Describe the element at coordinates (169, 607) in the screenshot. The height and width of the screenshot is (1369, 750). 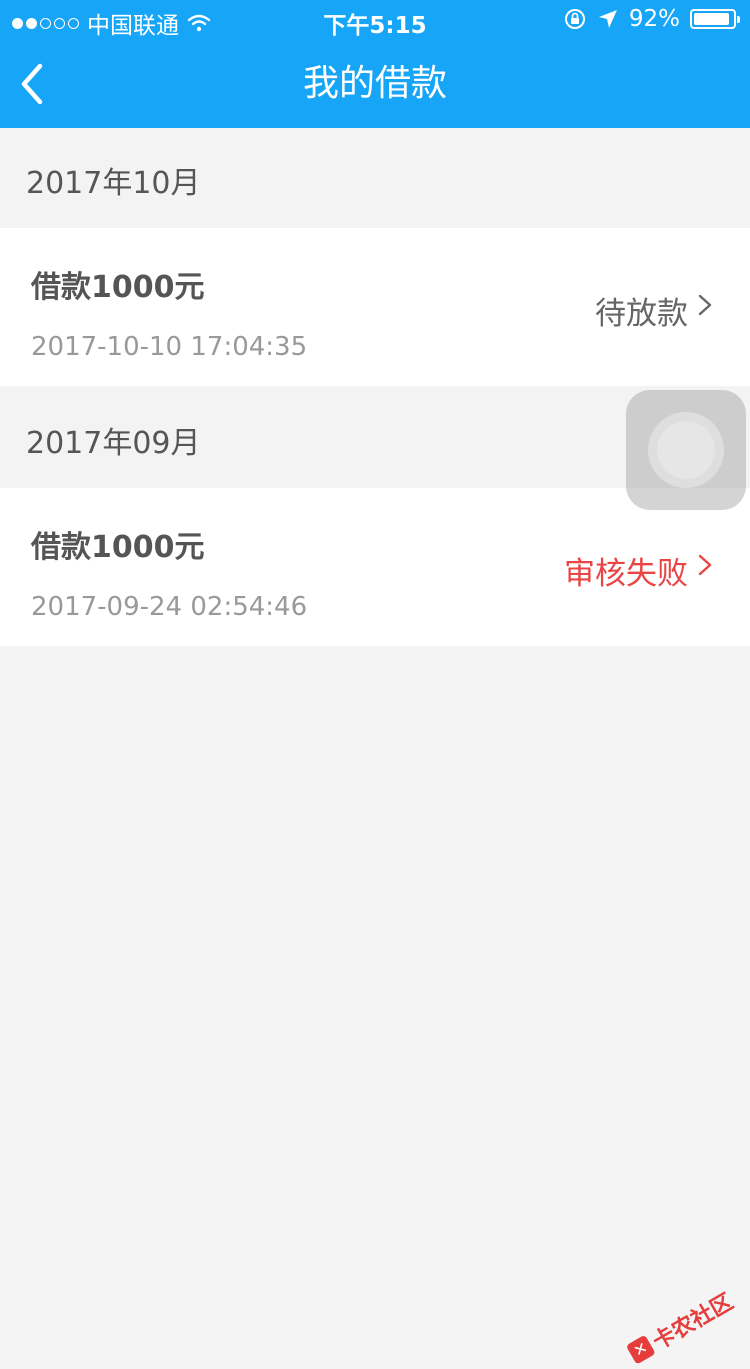
I see `loan-time: 2017-09-24 02:54:46` at that location.